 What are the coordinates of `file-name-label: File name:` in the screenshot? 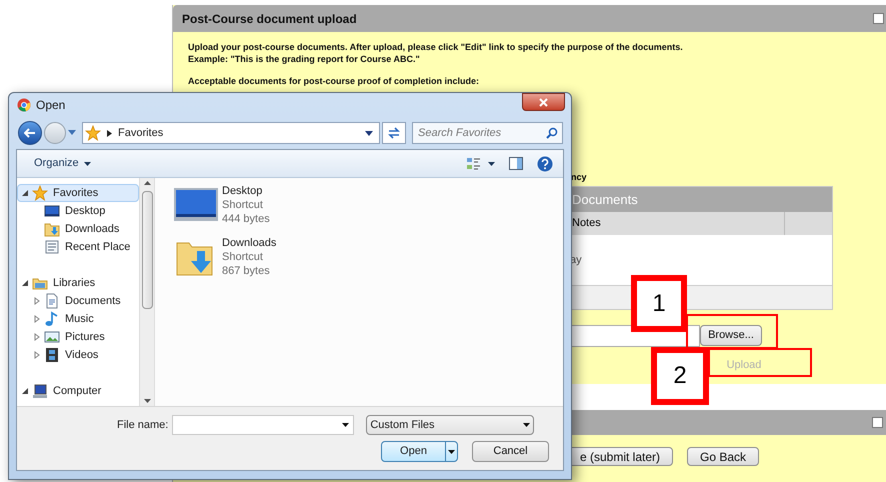 It's located at (142, 425).